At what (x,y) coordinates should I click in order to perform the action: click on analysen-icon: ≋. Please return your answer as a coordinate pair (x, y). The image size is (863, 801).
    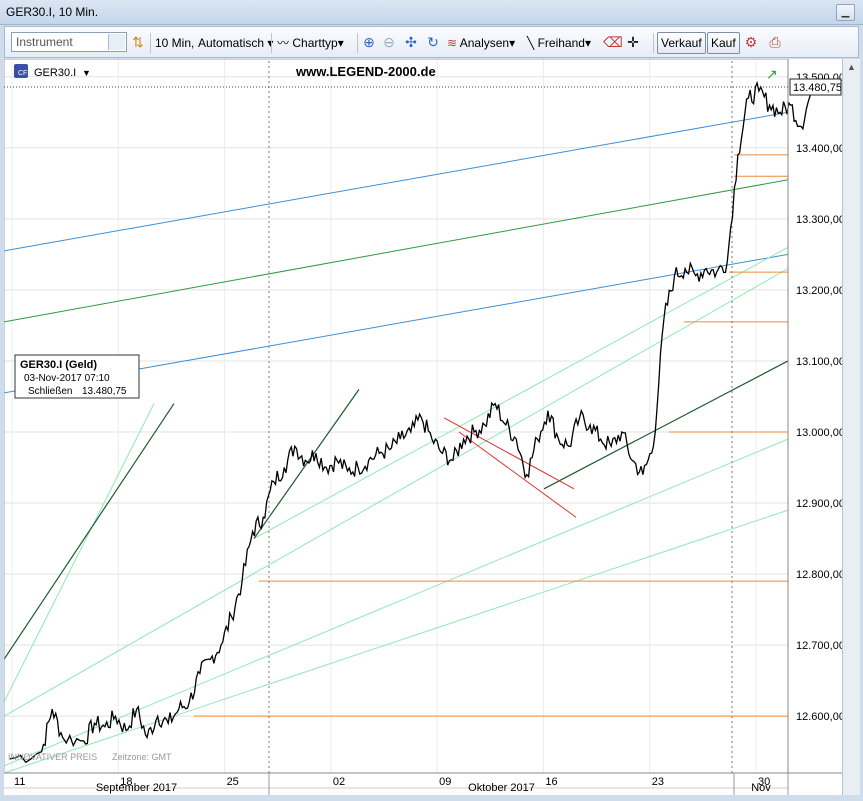
    Looking at the image, I should click on (452, 43).